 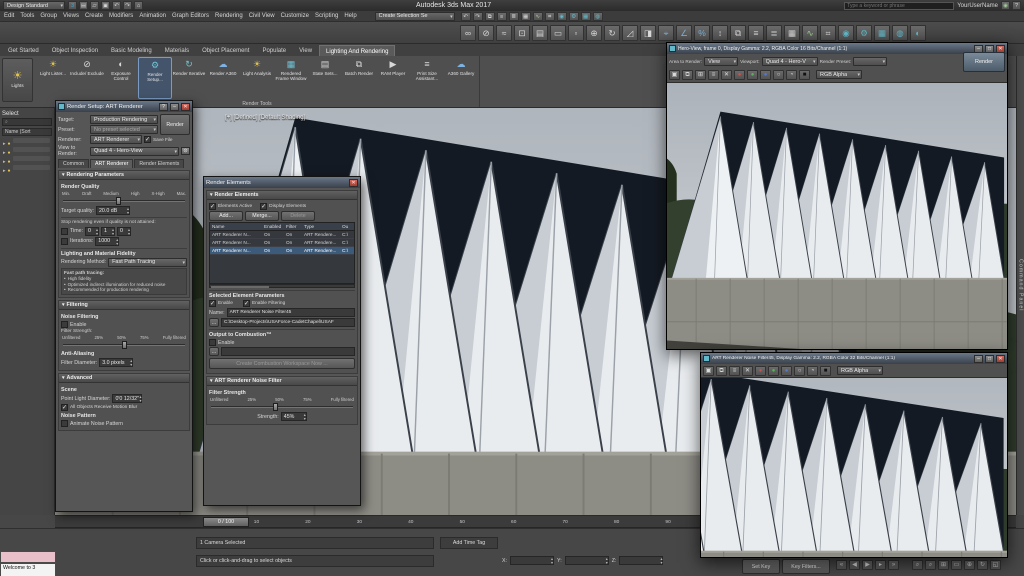 What do you see at coordinates (756, 32) in the screenshot?
I see `align-icon: ≡` at bounding box center [756, 32].